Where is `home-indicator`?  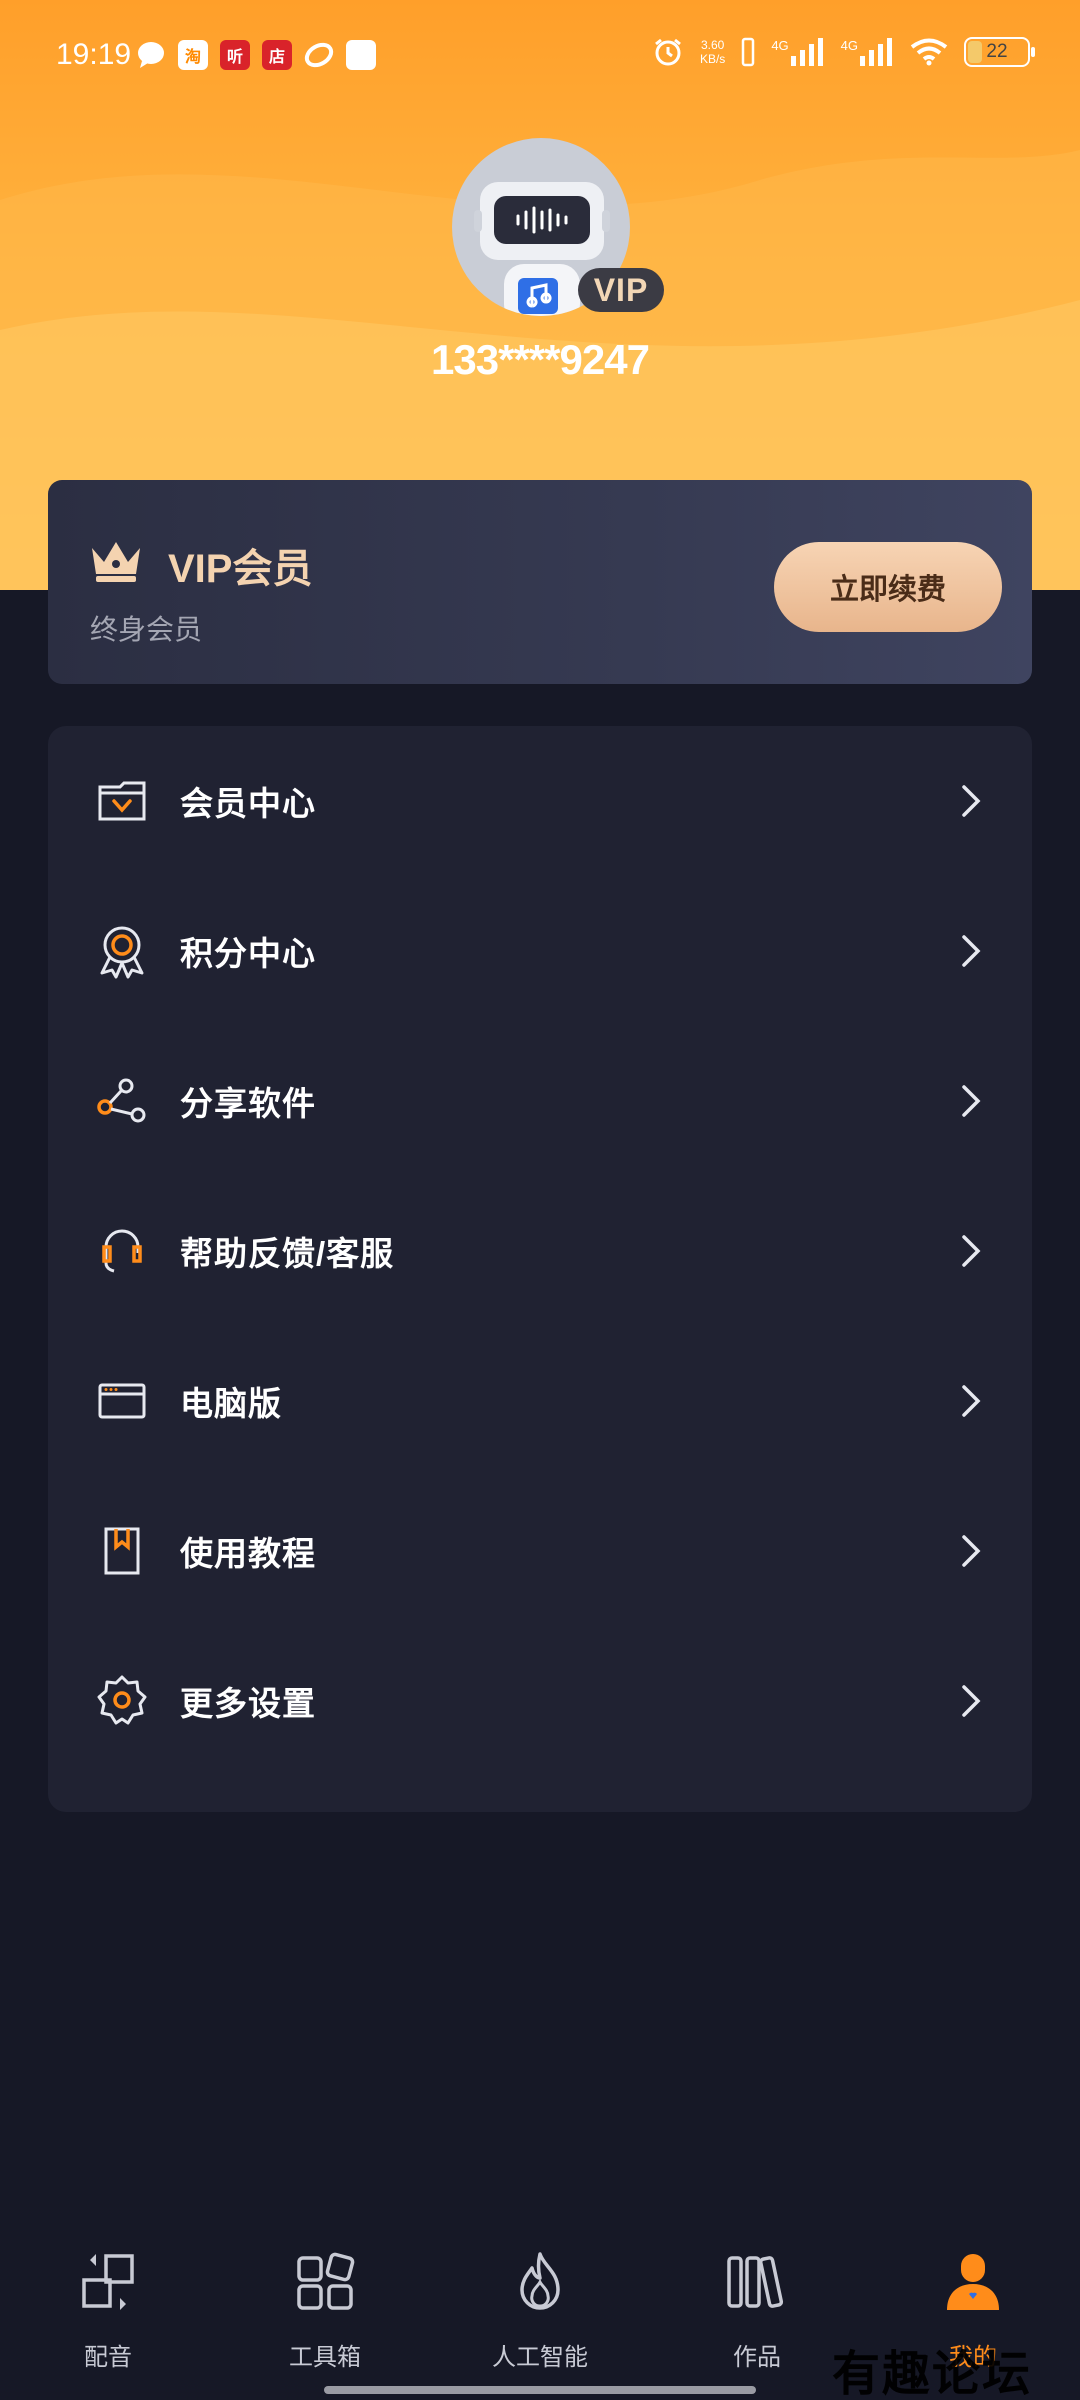
home-indicator is located at coordinates (540, 2390).